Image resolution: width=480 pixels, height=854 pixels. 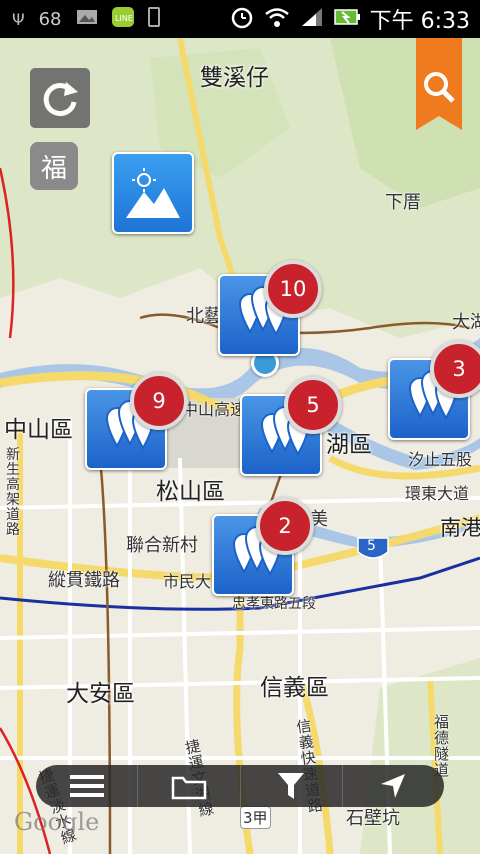 I want to click on road-zhongxiao-e5: 忠孝東路五段, so click(x=274, y=604).